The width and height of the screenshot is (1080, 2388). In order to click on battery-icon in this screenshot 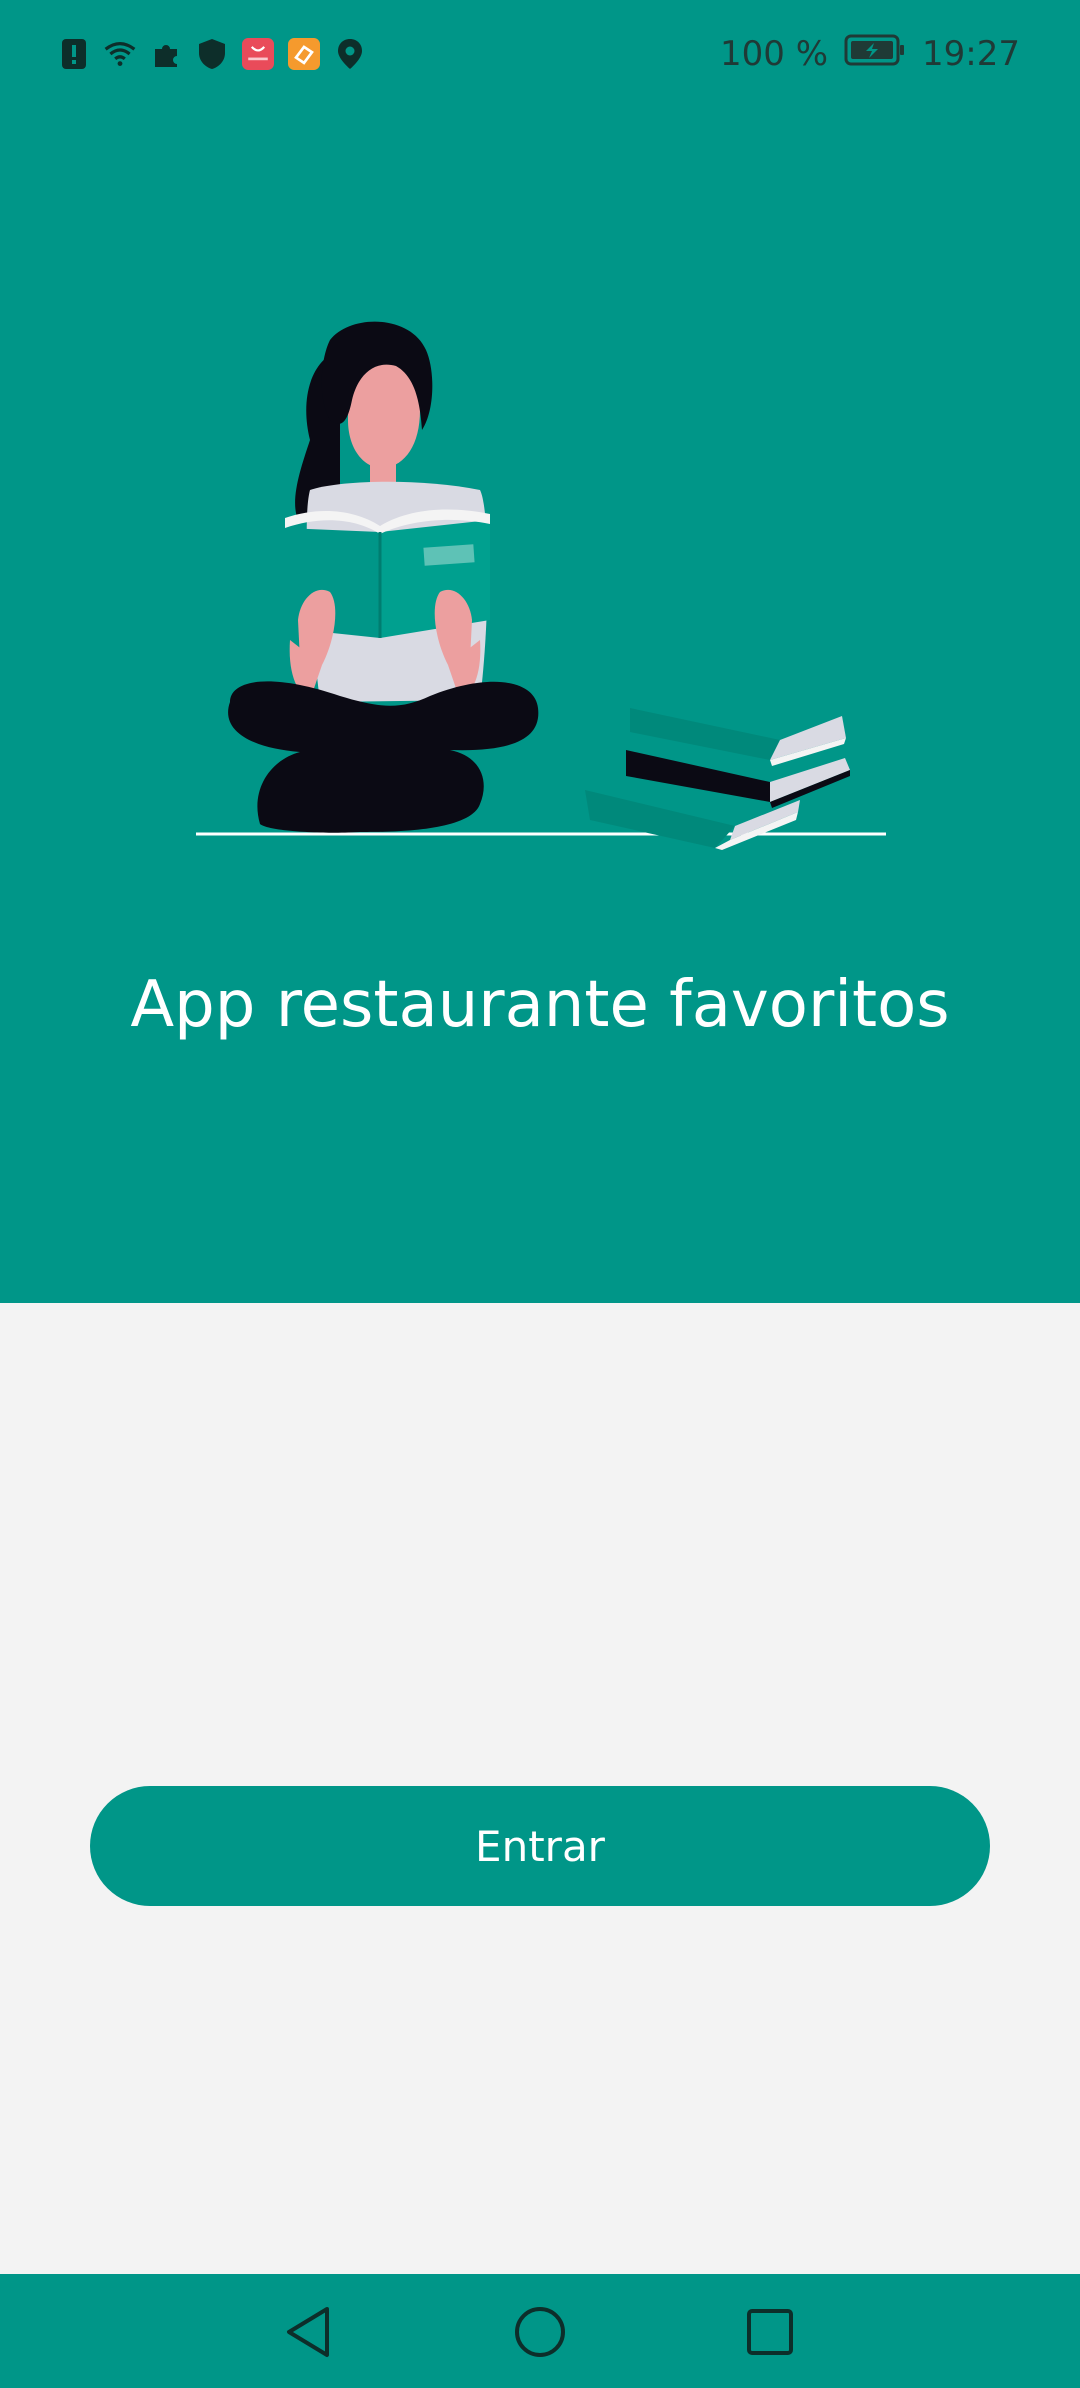, I will do `click(875, 54)`.